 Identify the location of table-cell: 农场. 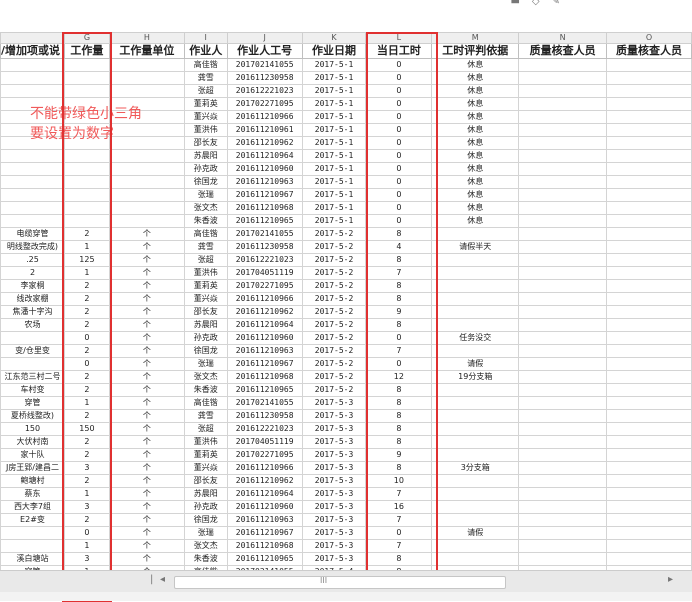
(32, 325).